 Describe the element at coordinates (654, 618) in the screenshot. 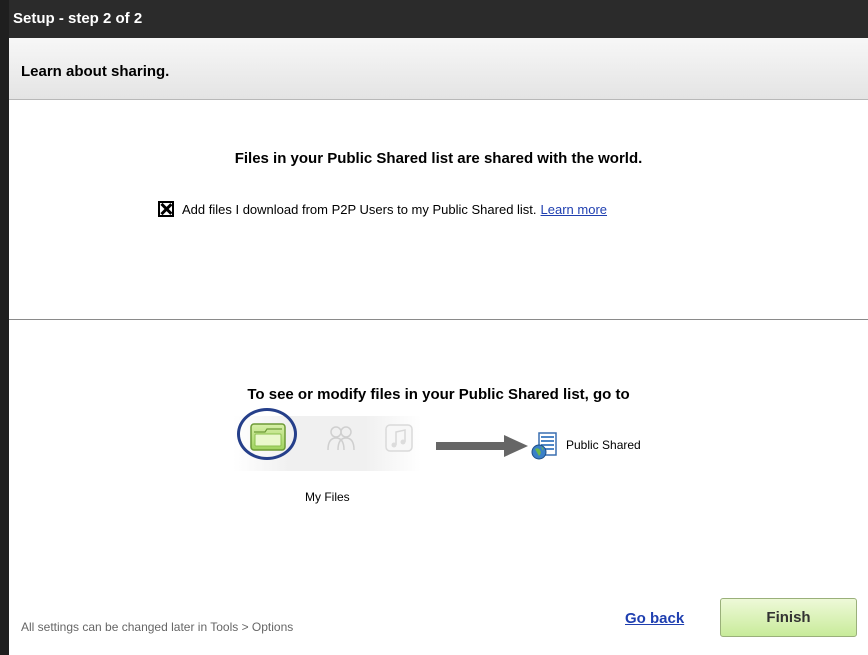

I see `go-back-link: Go back` at that location.